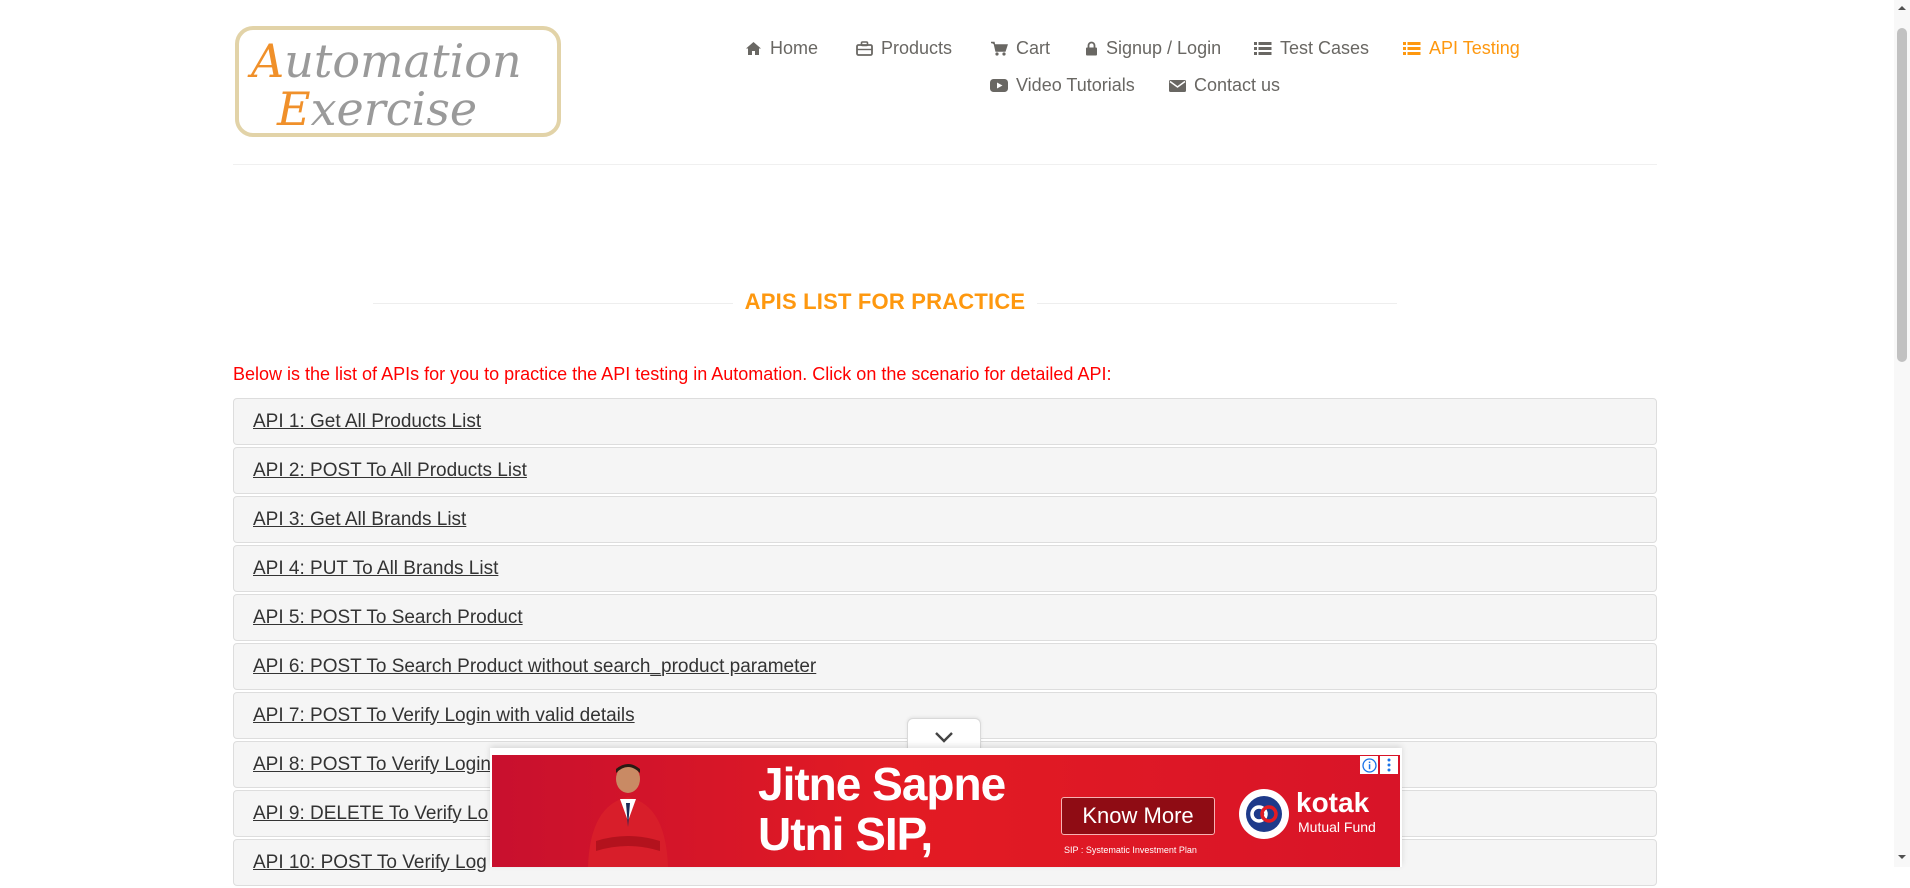 The image size is (1910, 888). I want to click on page-scrollbar, so click(1902, 433).